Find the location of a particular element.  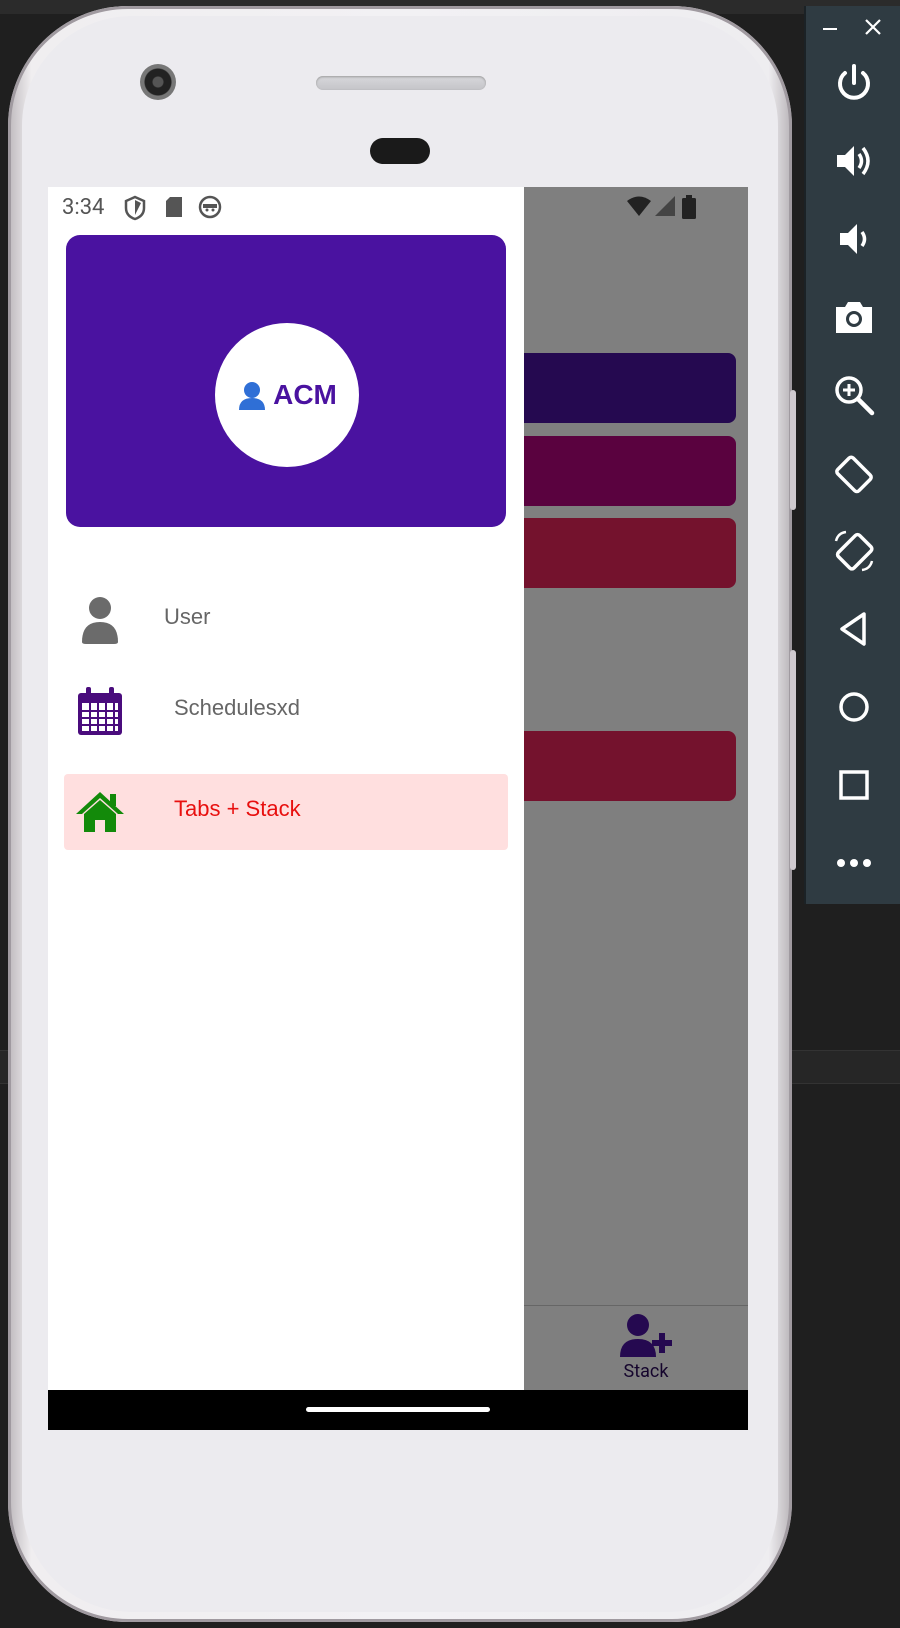

more-icon is located at coordinates (854, 863).